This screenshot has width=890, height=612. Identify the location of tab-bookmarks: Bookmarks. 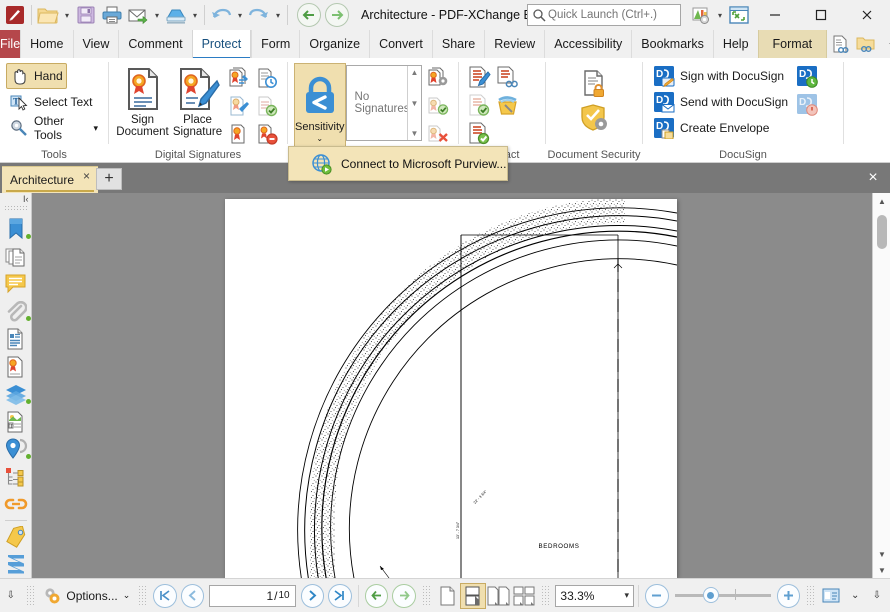
(672, 44).